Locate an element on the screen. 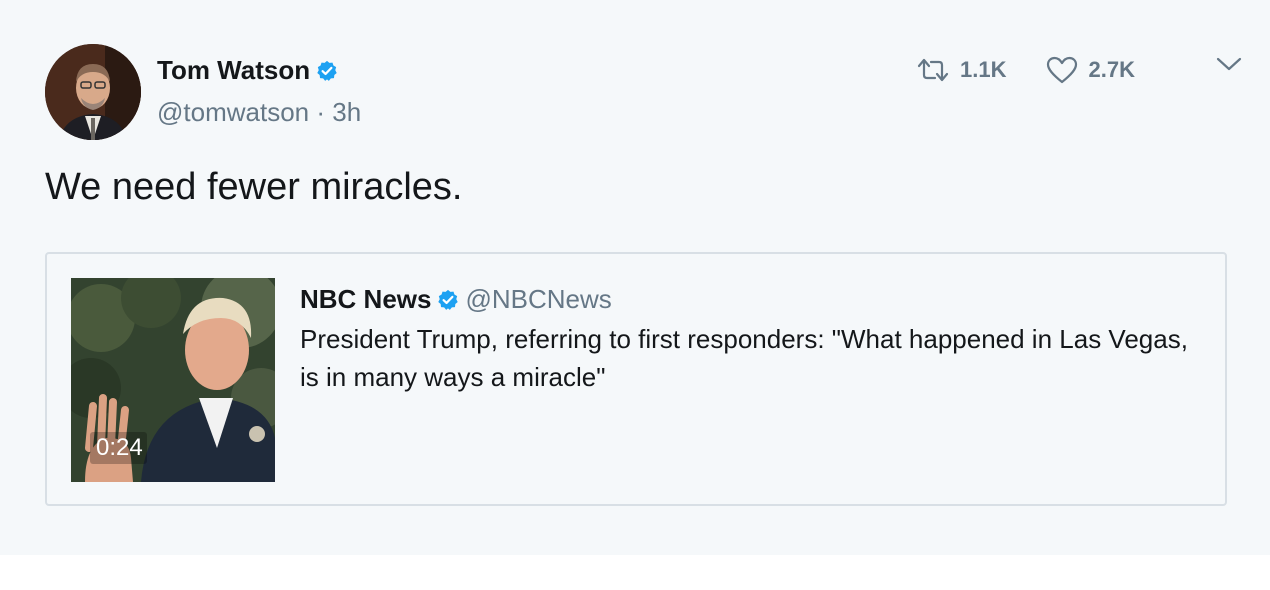 The height and width of the screenshot is (590, 1270). quoted-author-name: NBC News is located at coordinates (365, 299).